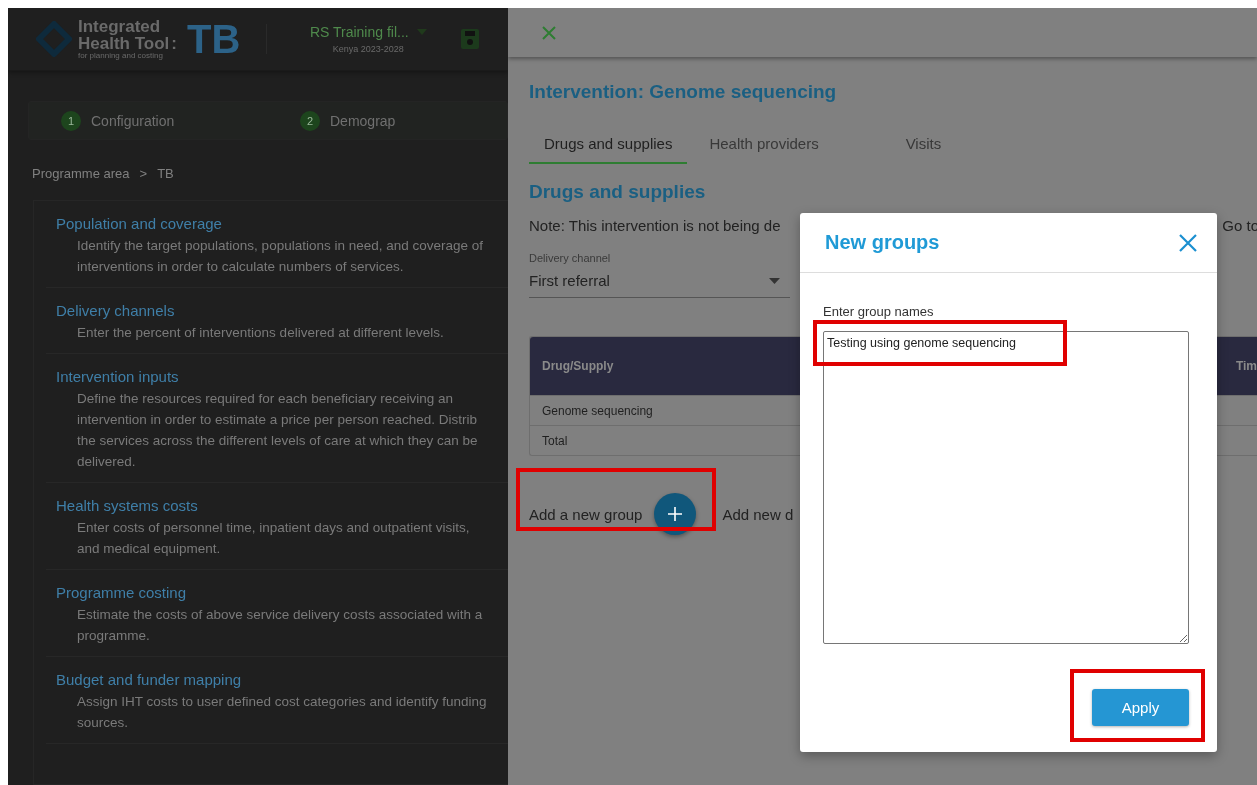 This screenshot has height=785, width=1257. I want to click on table-cell-text: Genome sequencing, so click(597, 410).